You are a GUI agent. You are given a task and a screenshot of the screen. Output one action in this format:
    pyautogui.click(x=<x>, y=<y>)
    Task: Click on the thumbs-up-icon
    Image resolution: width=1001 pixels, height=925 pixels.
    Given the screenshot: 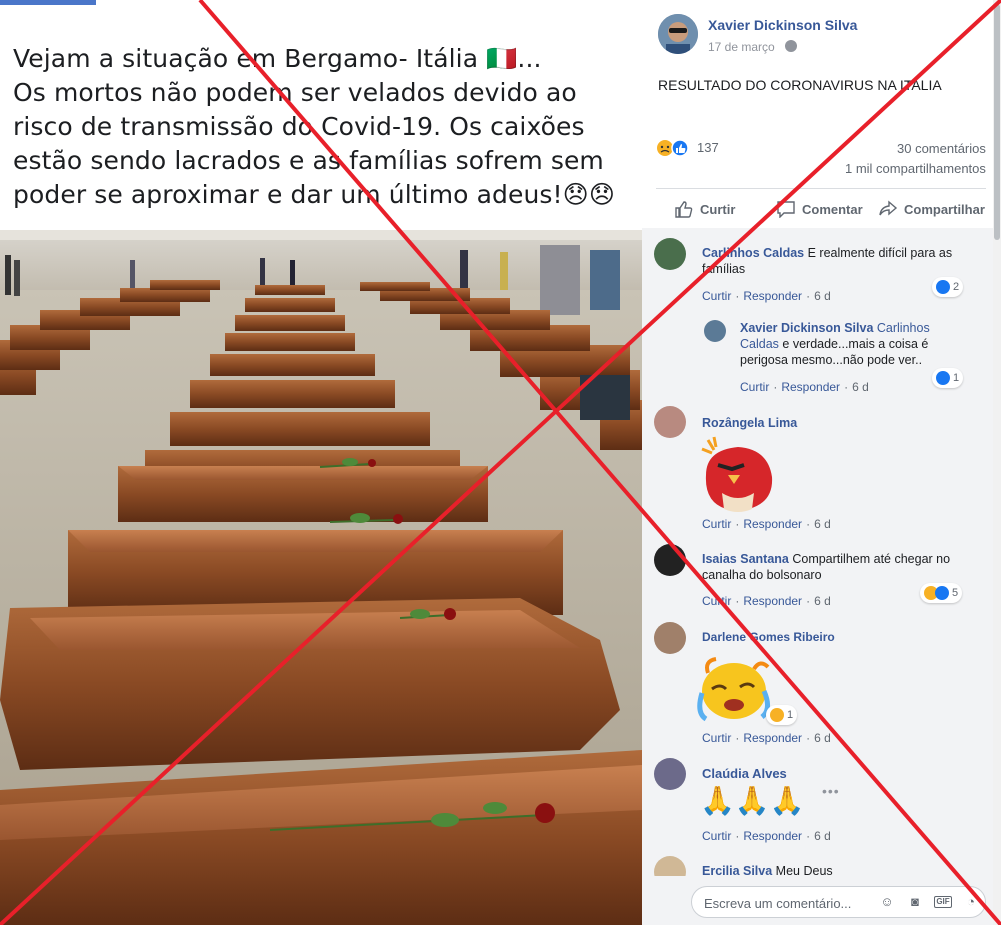 What is the action you would take?
    pyautogui.click(x=684, y=209)
    